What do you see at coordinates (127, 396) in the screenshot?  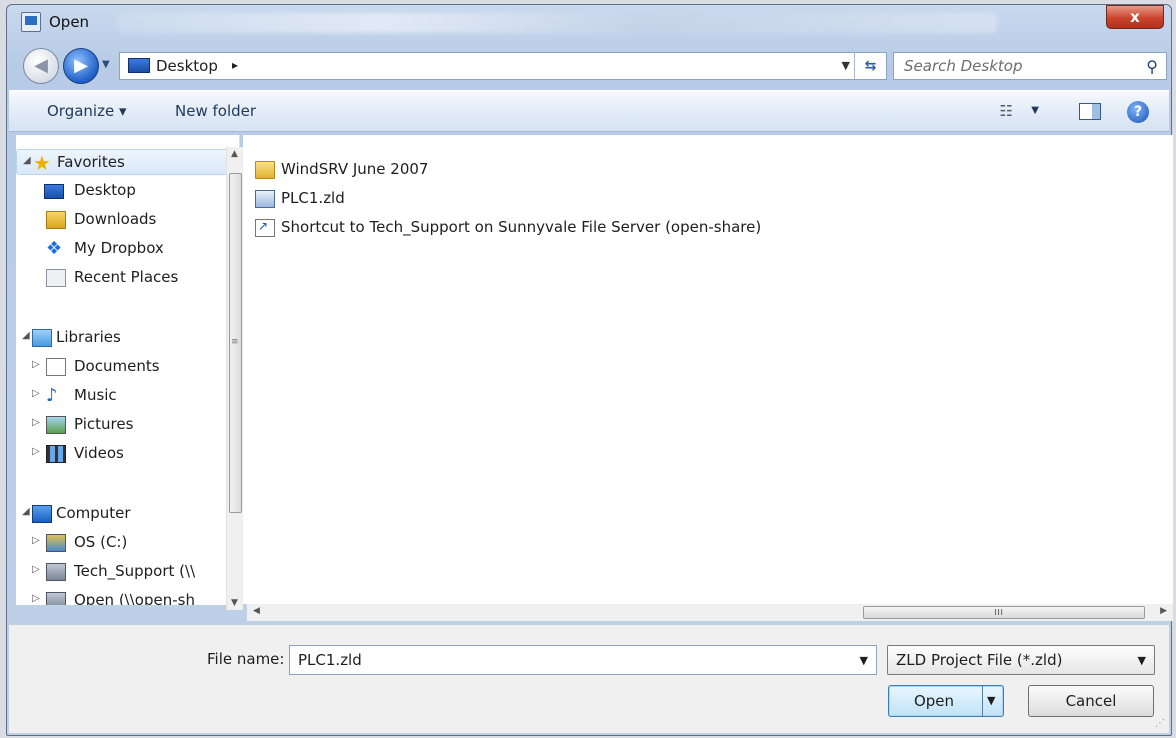 I see `nav-item-music: ▷ ♪ Music` at bounding box center [127, 396].